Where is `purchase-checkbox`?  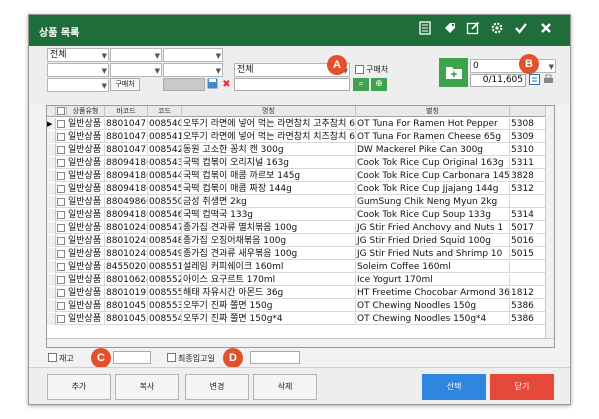
purchase-checkbox is located at coordinates (359, 69).